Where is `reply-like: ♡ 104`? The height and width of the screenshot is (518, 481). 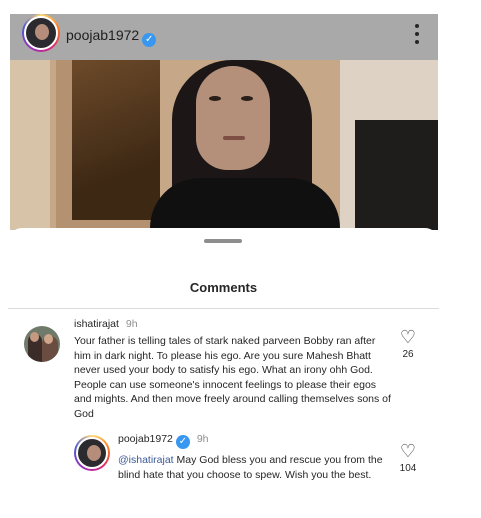
reply-like: ♡ 104 is located at coordinates (408, 458).